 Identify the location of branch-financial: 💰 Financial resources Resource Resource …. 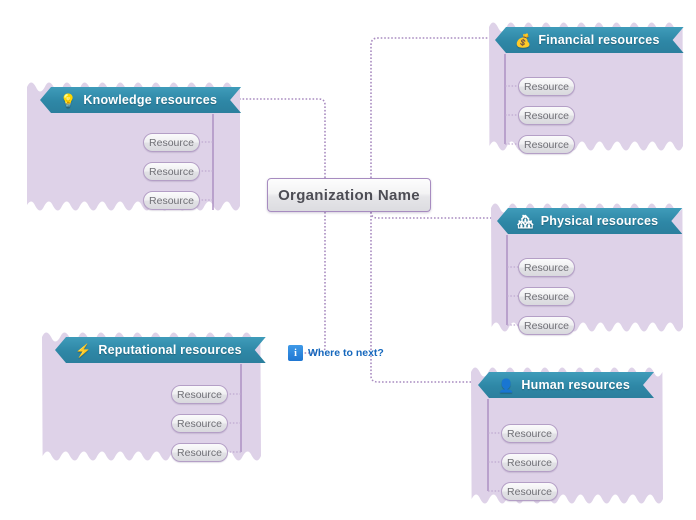
(586, 86).